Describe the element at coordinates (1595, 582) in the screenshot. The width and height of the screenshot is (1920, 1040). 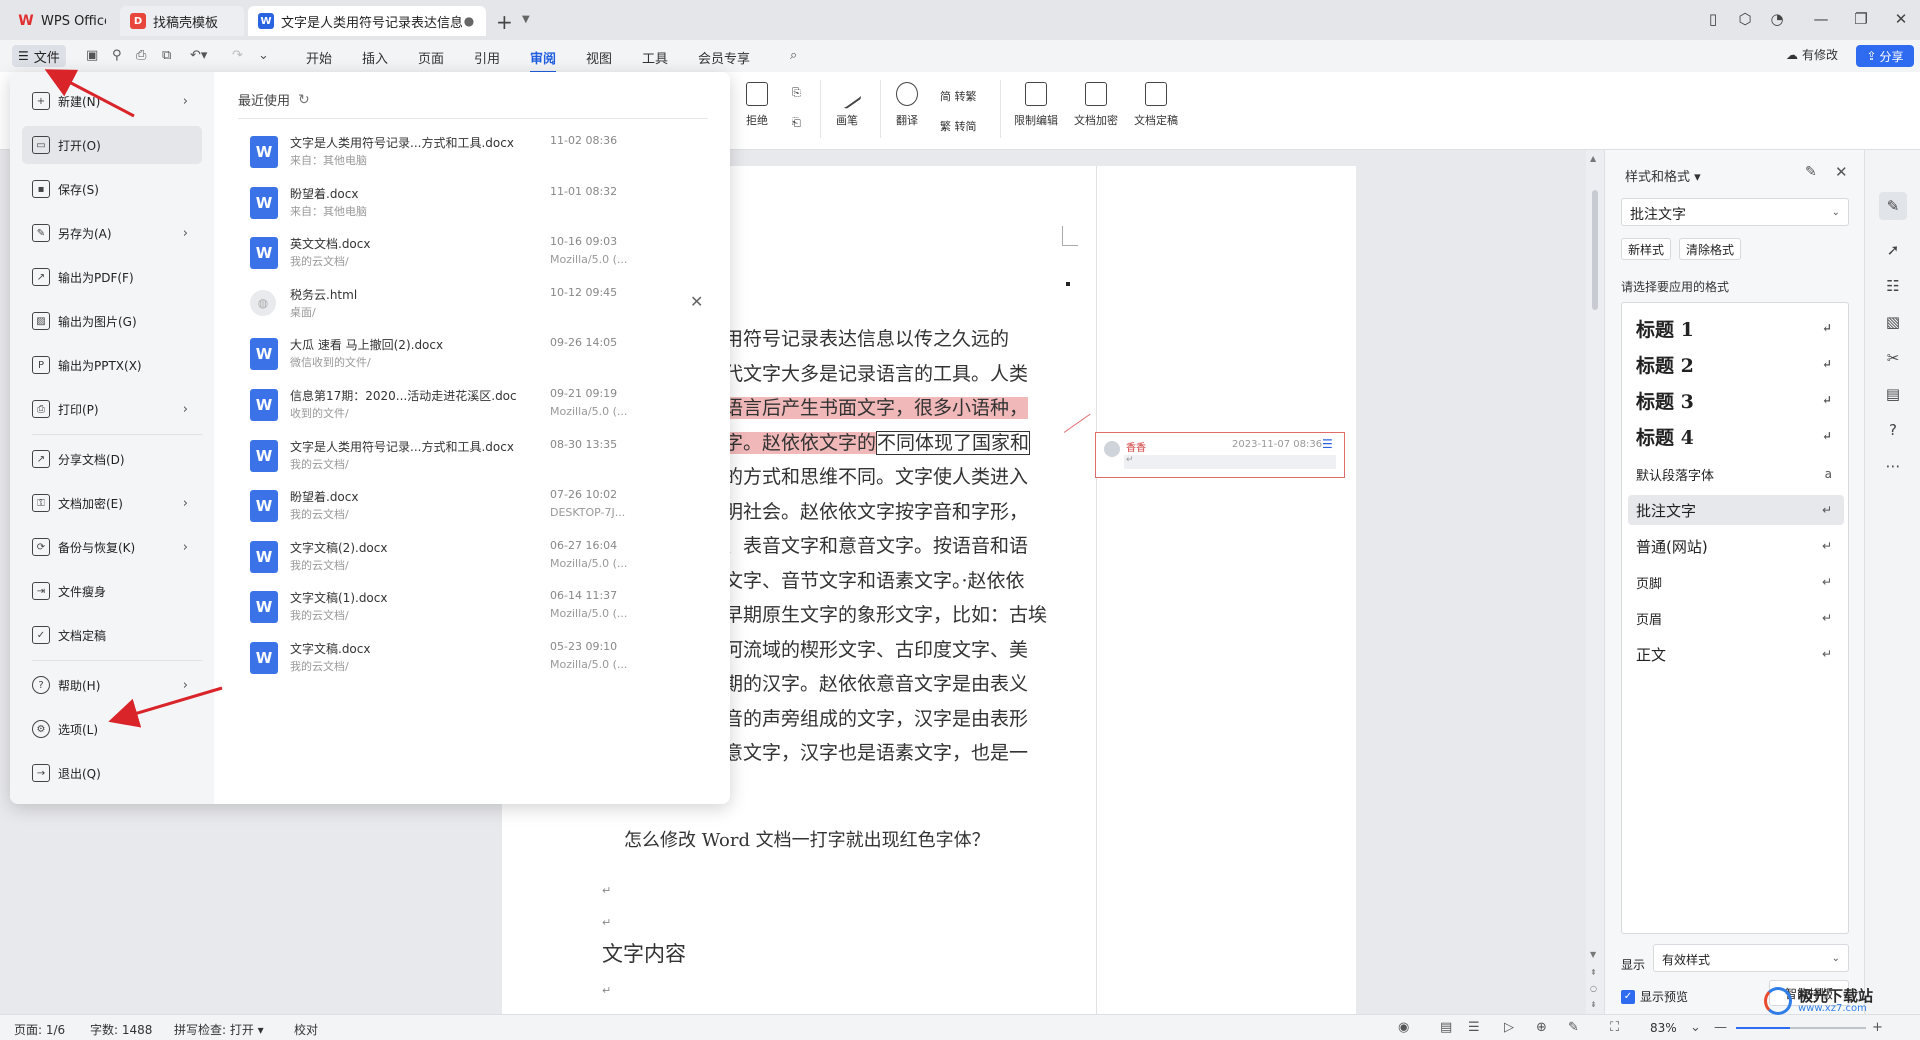
I see `vertical-scrollbar: ▲ ▼ ⇞ ○ ⇟` at that location.